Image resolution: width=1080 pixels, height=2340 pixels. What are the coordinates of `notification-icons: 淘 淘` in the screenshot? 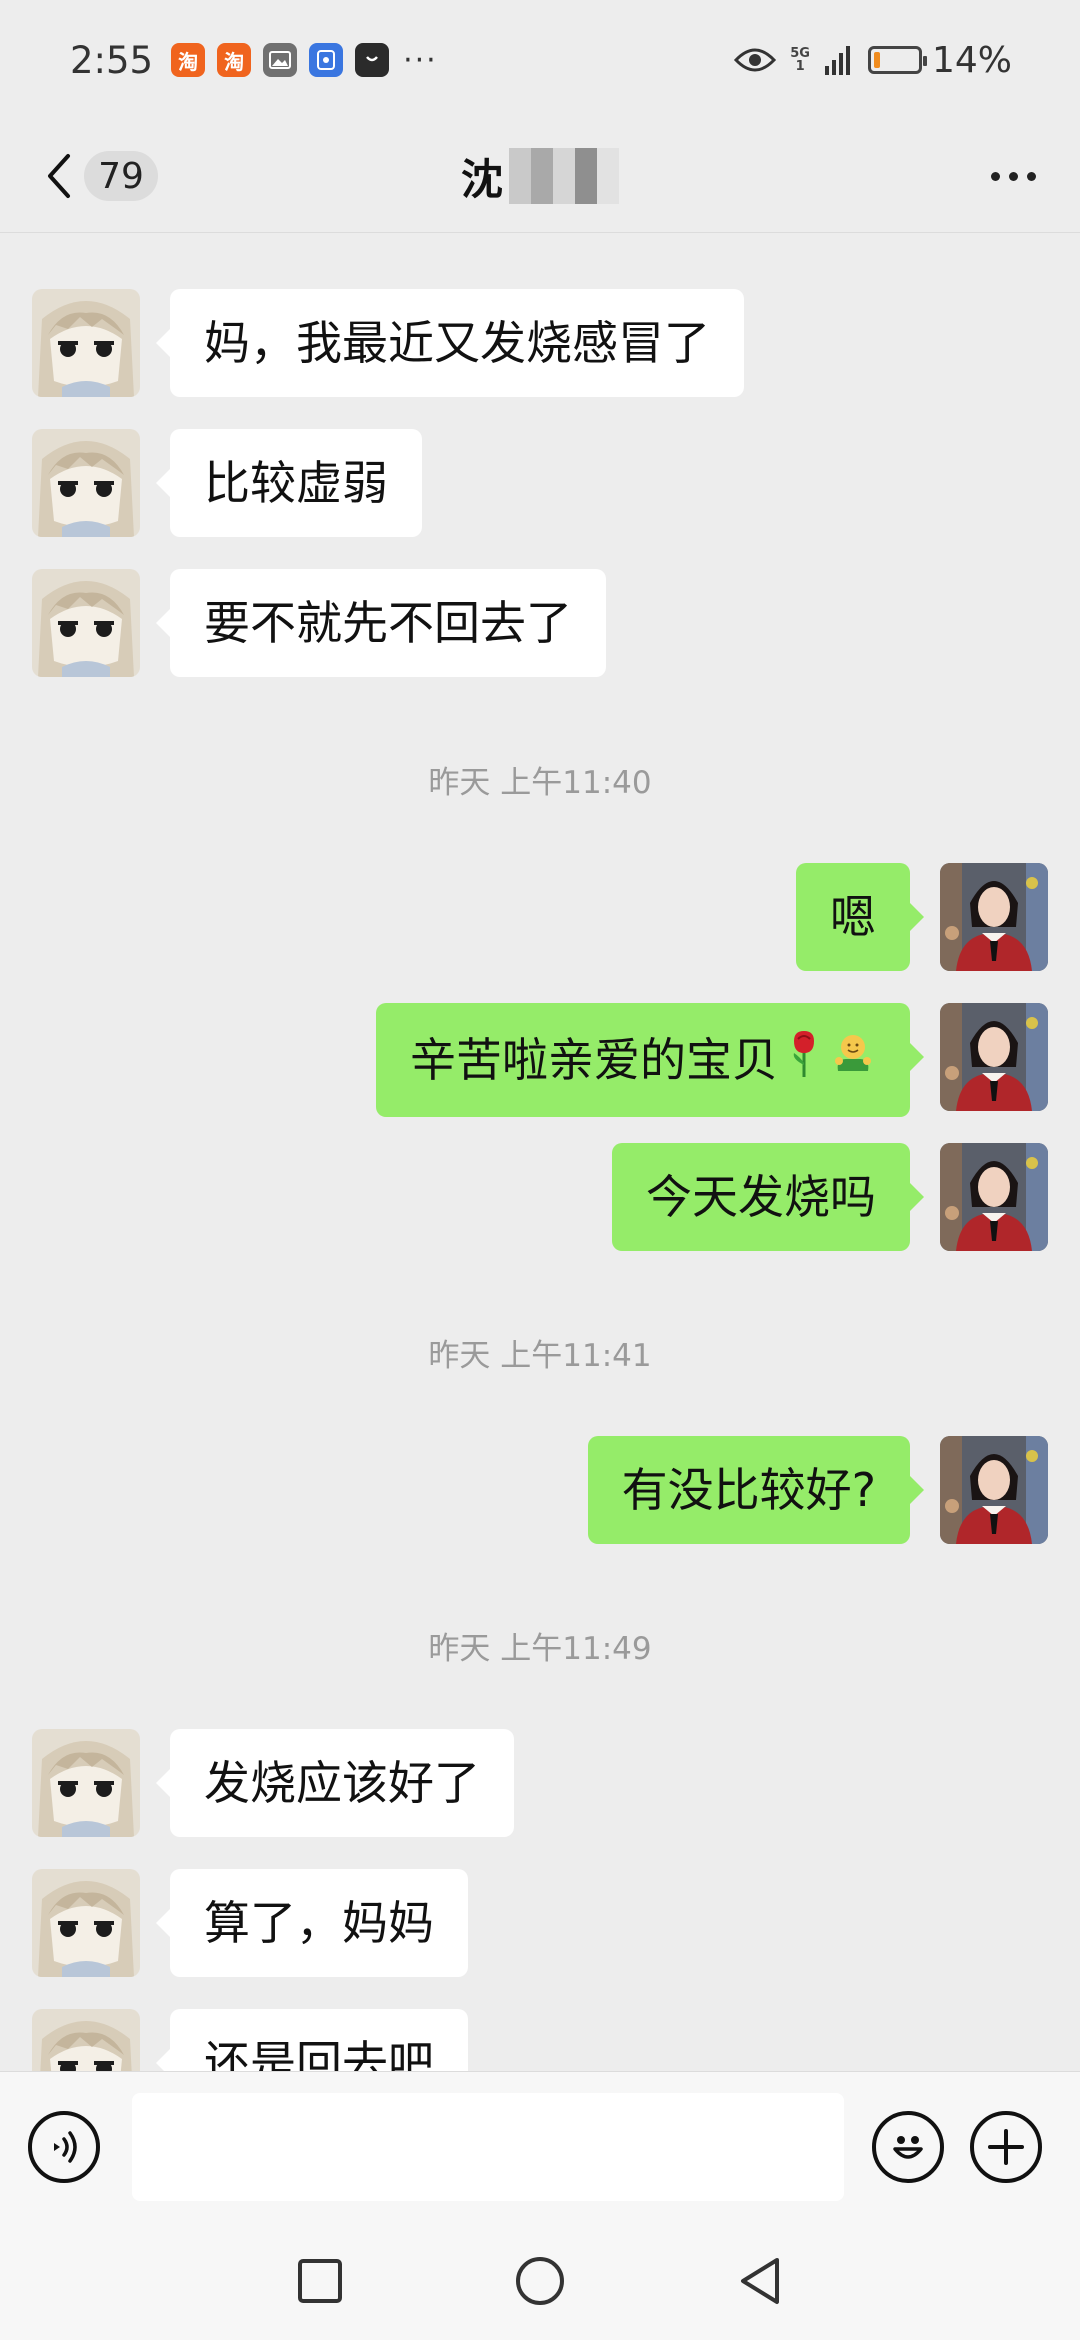 It's located at (280, 60).